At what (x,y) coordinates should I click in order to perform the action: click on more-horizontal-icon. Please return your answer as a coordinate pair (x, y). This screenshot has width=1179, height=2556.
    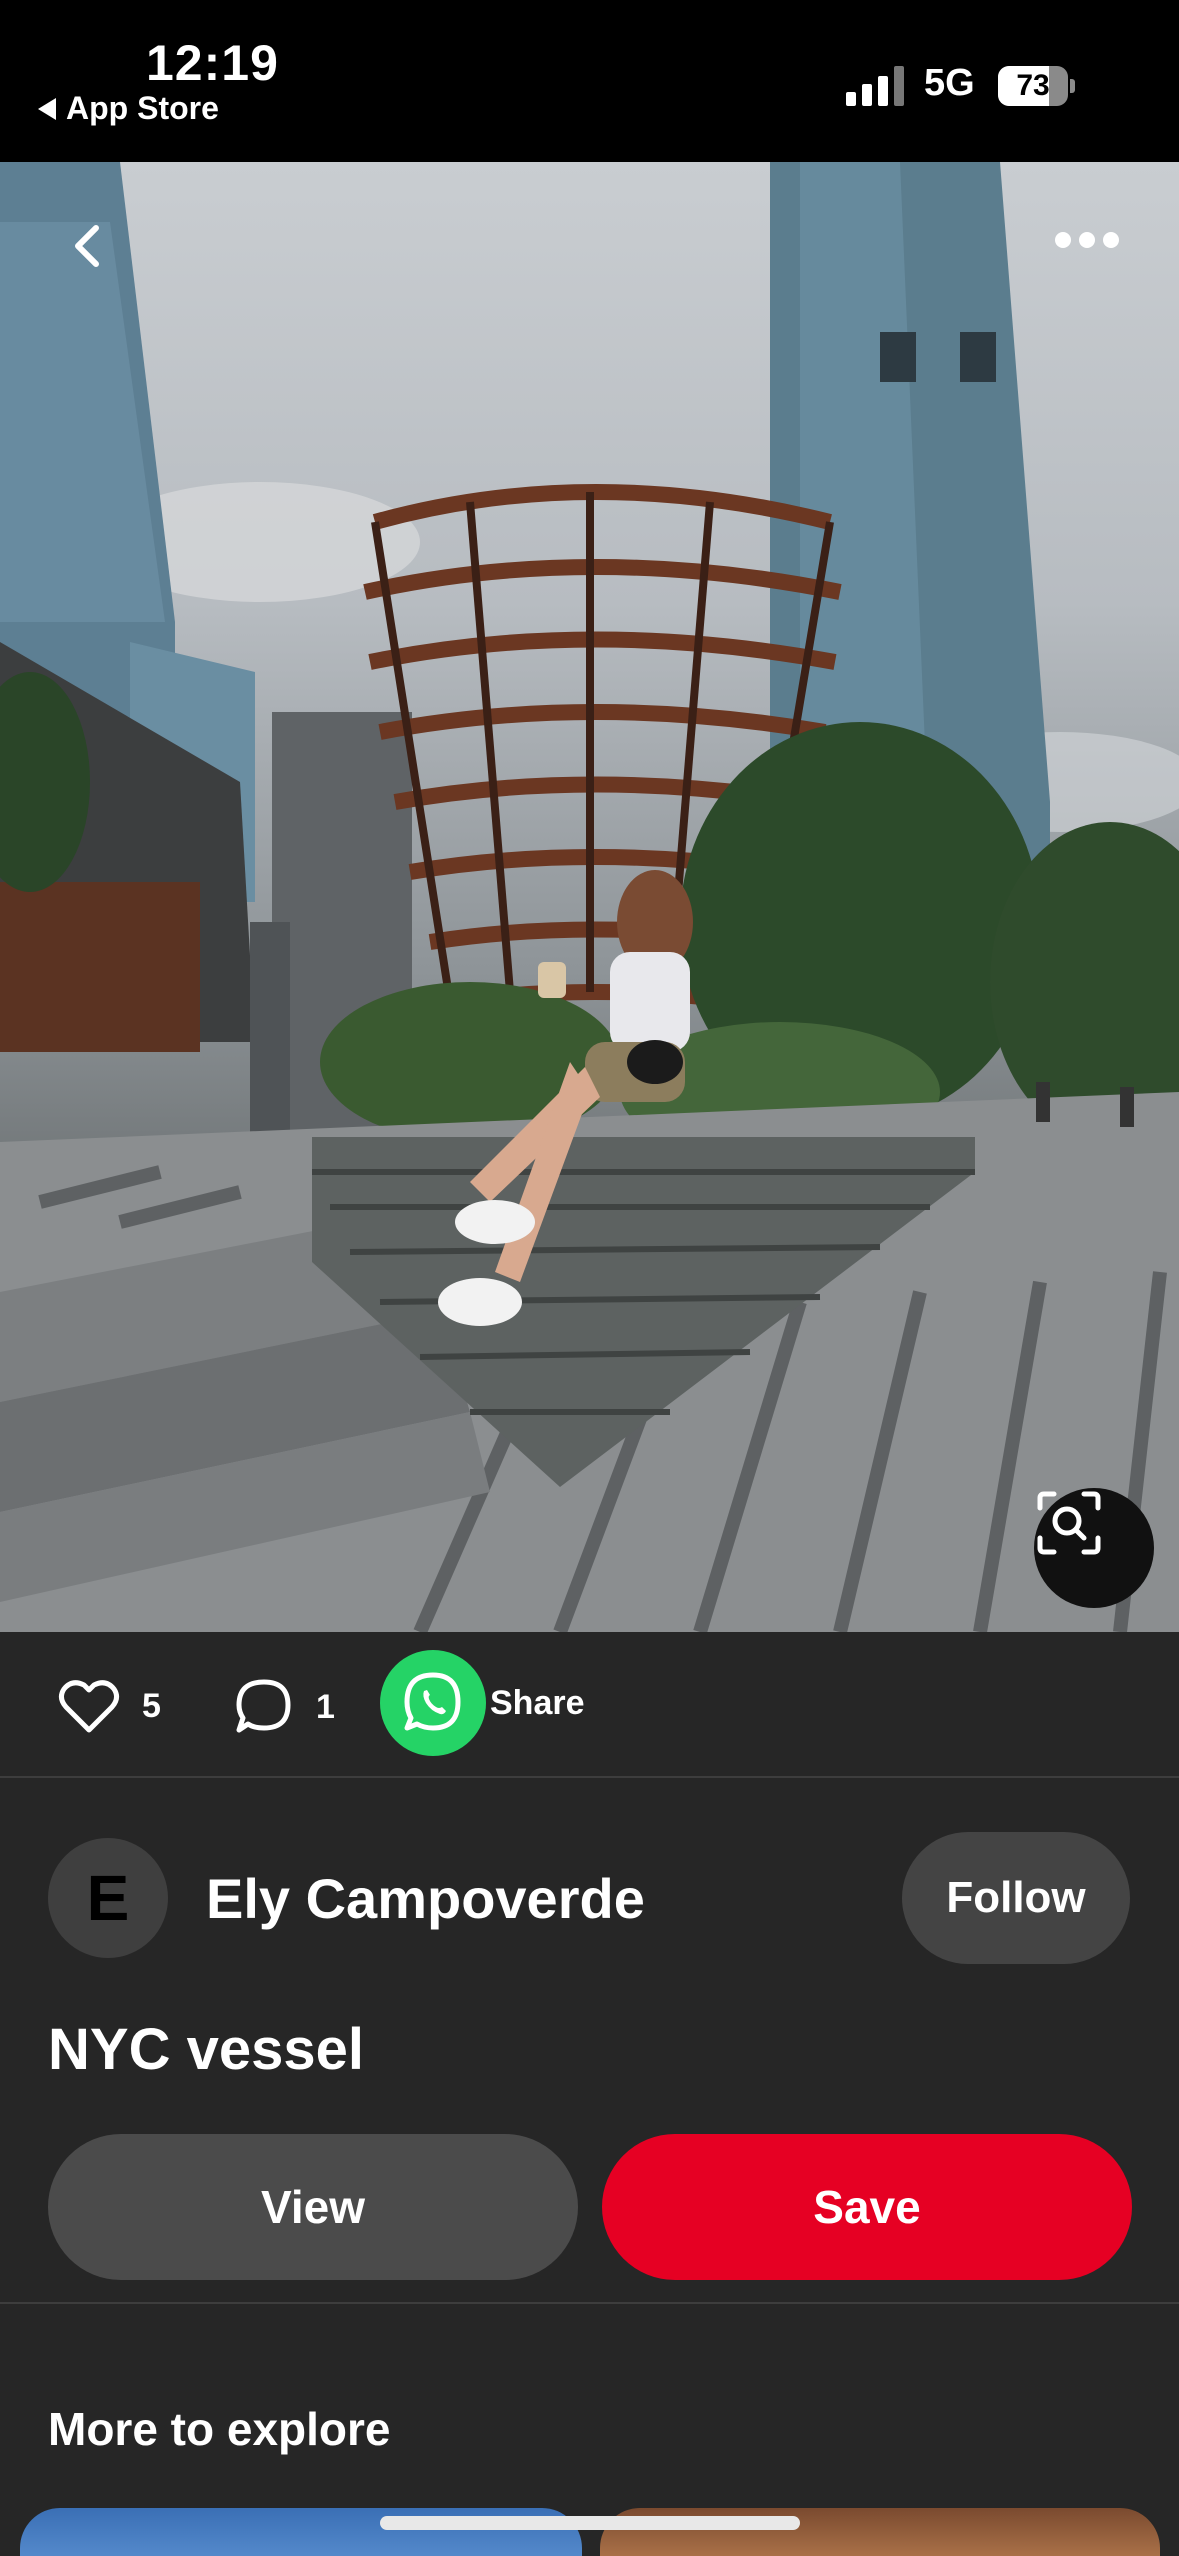
    Looking at the image, I should click on (1063, 240).